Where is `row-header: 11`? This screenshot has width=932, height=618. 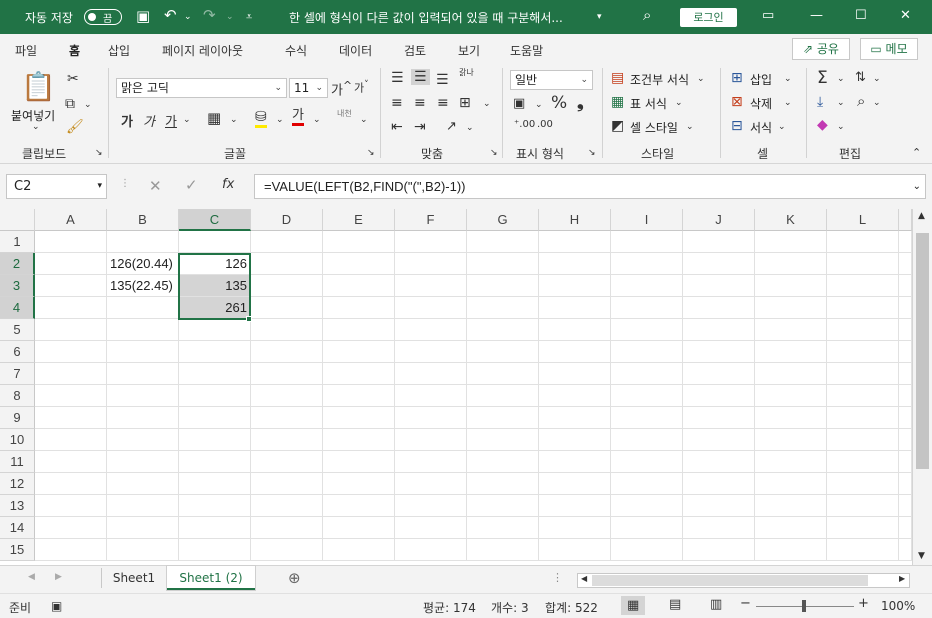 row-header: 11 is located at coordinates (17, 462).